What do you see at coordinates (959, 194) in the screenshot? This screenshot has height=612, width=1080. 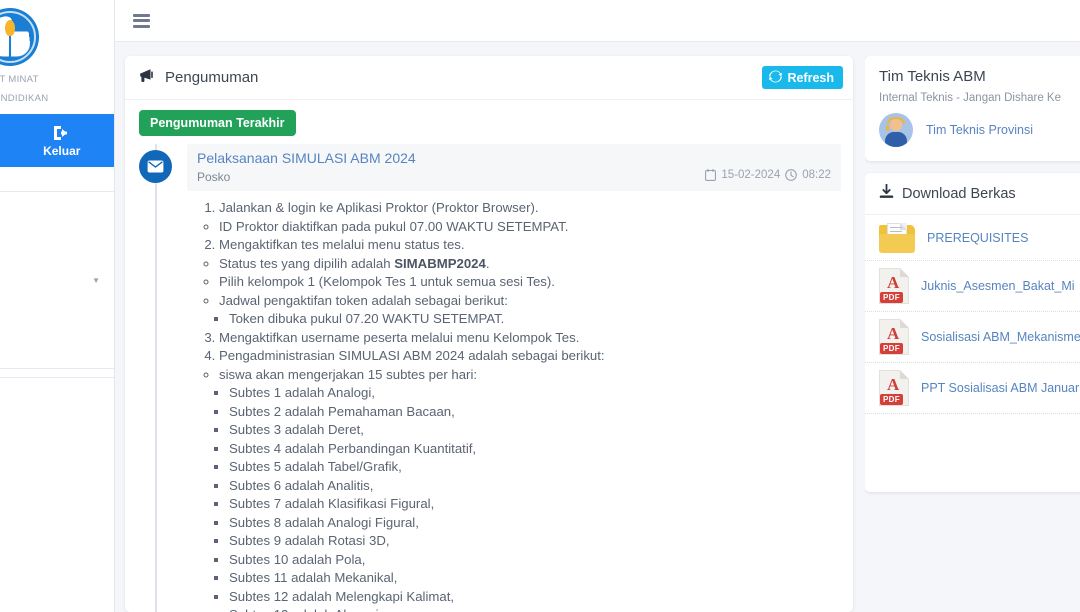 I see `card-title: Download Berkas` at bounding box center [959, 194].